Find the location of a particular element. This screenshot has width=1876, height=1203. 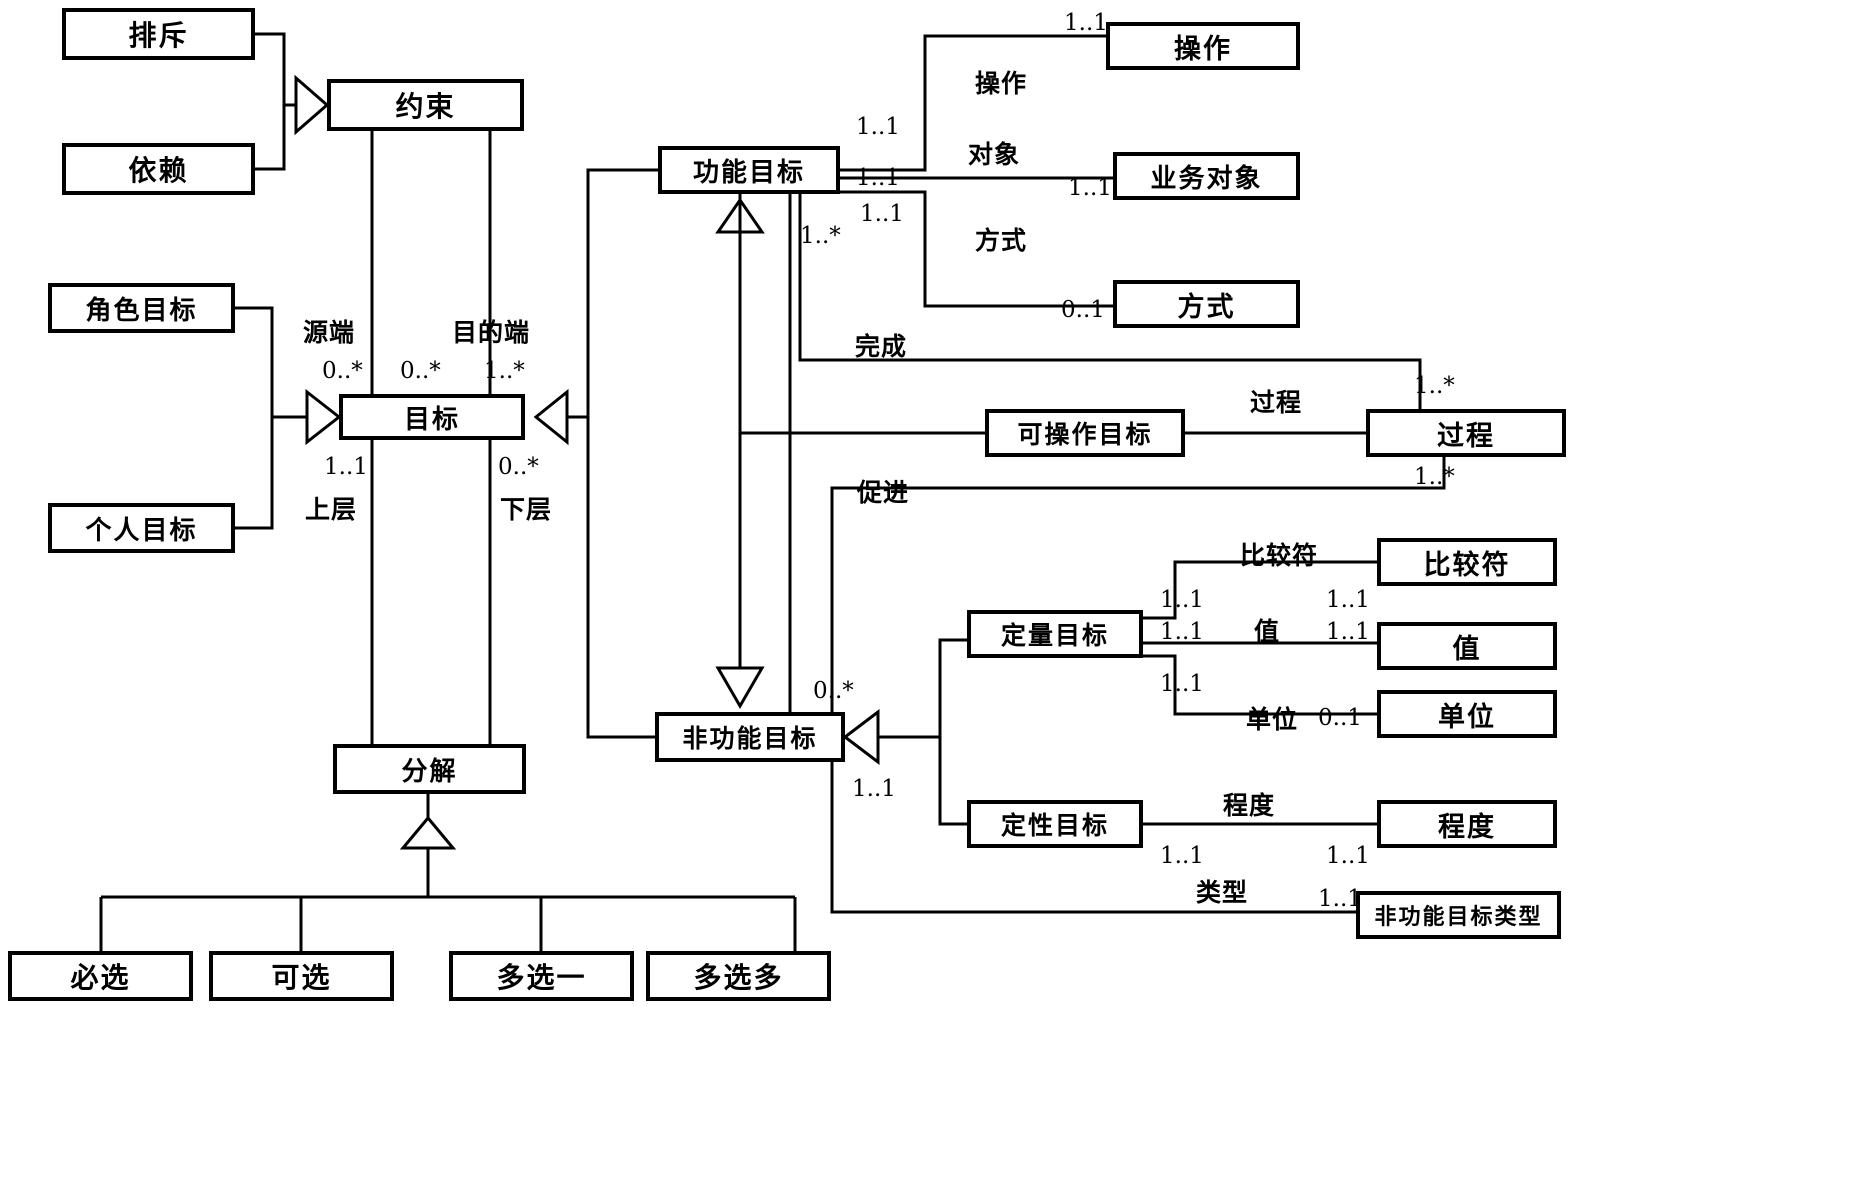

role-label-duixiang-role: 对象 is located at coordinates (994, 154).